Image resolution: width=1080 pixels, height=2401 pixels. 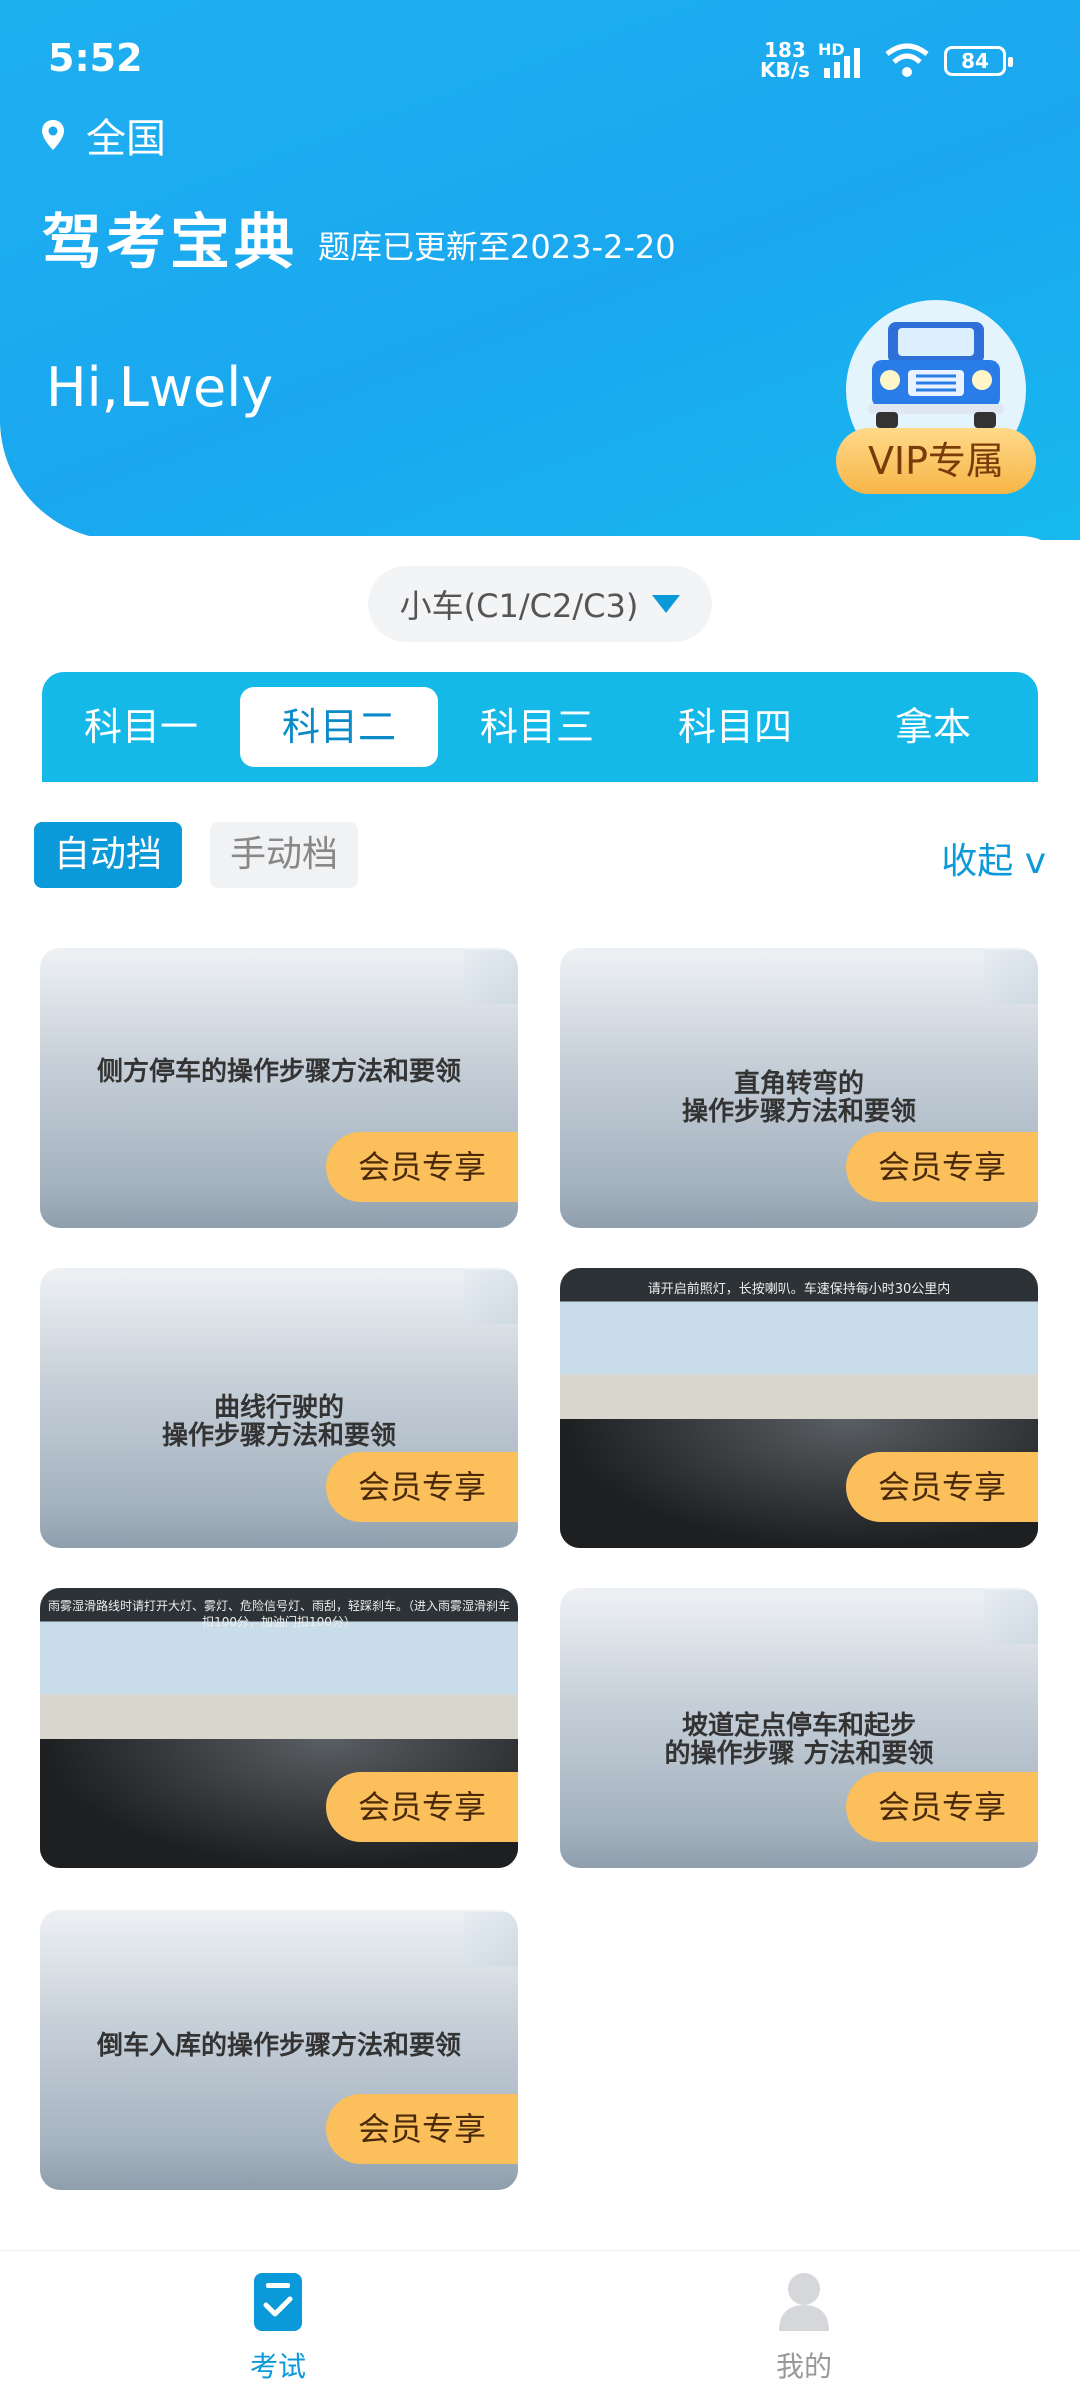 What do you see at coordinates (519, 606) in the screenshot?
I see `vehicle-type-label: 小车(C1/C2/C3)` at bounding box center [519, 606].